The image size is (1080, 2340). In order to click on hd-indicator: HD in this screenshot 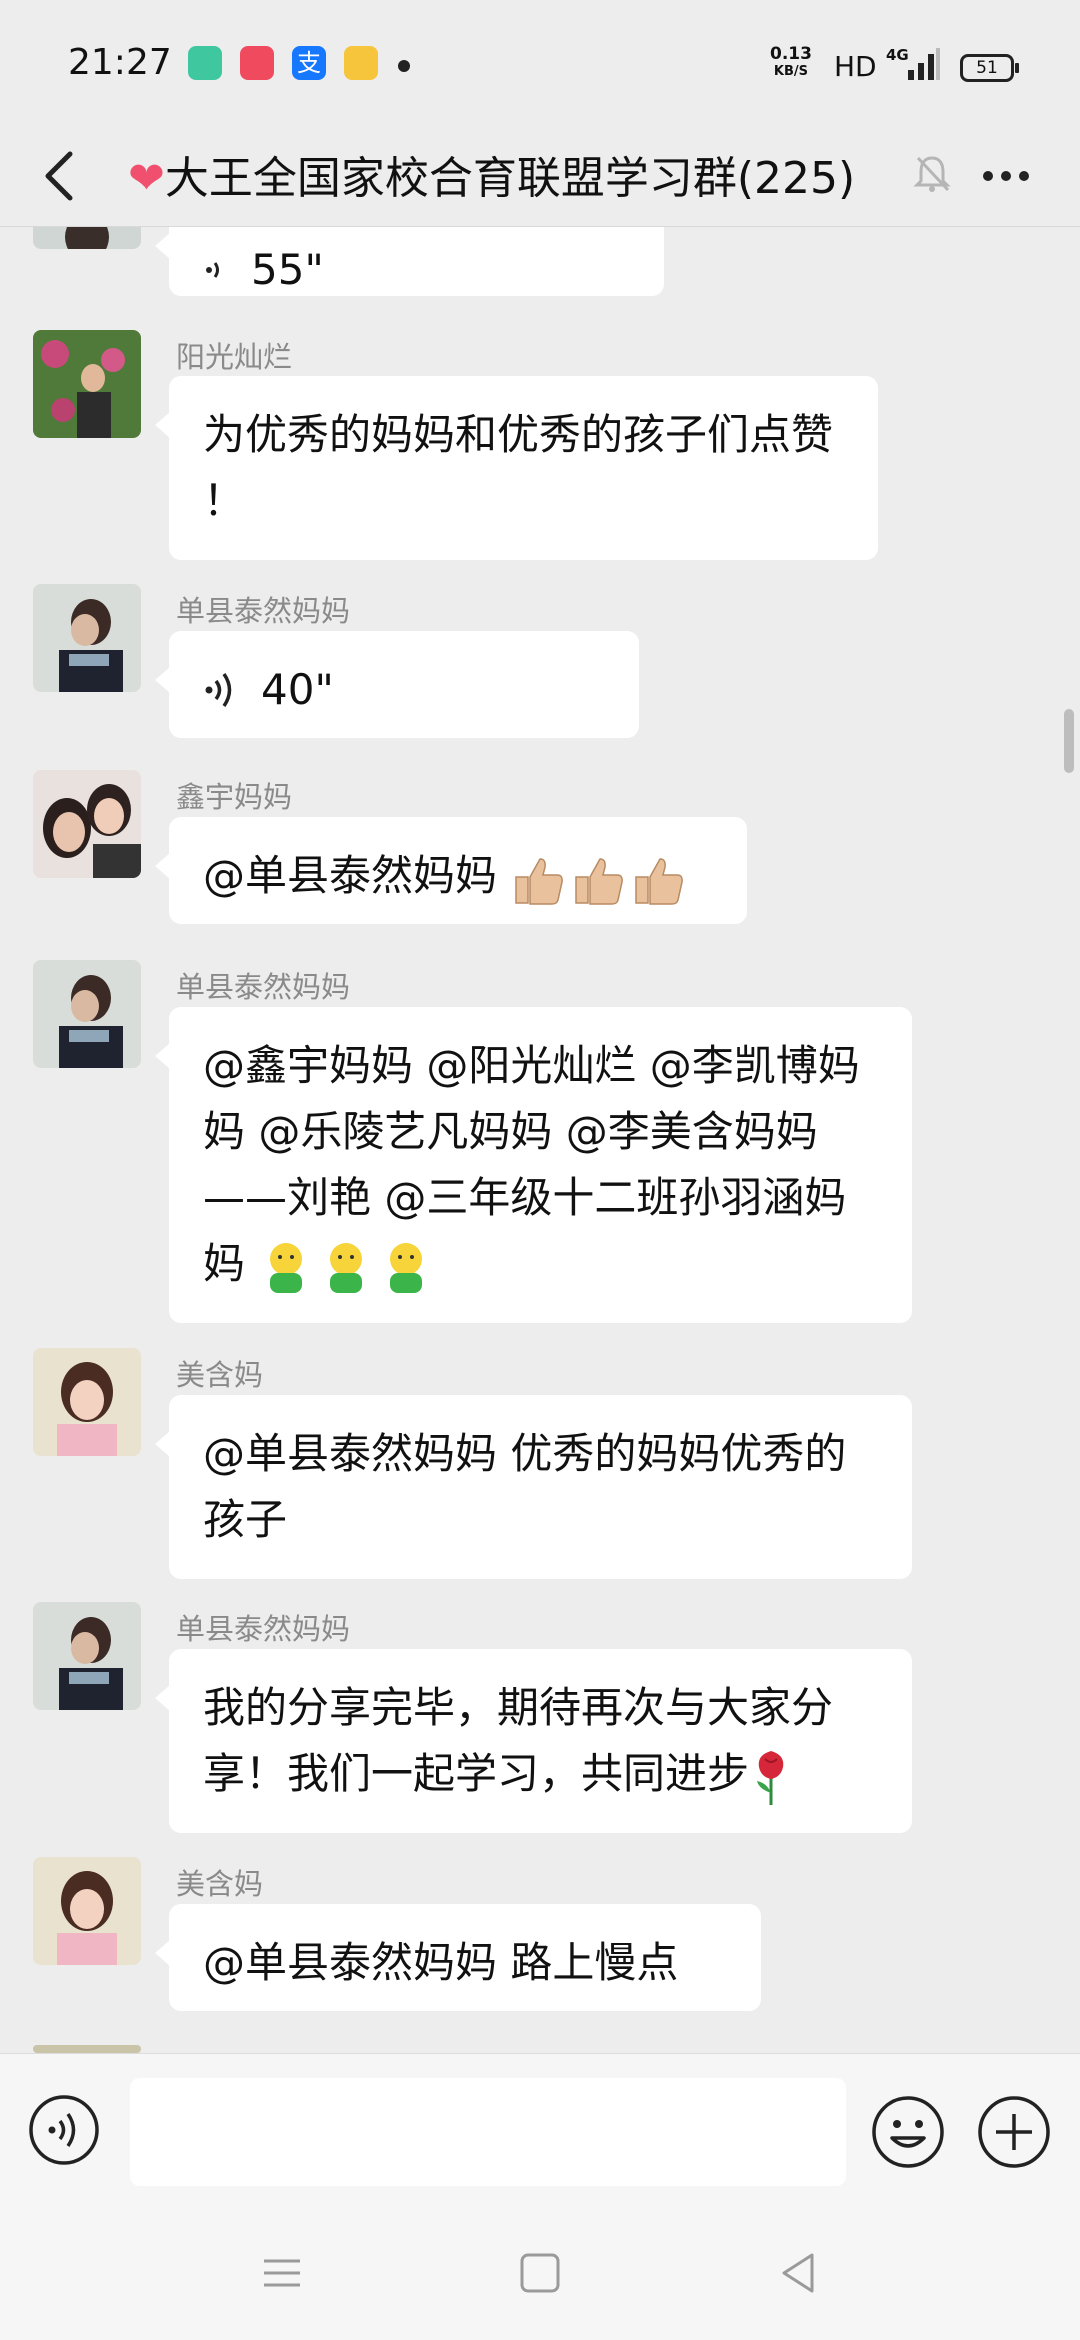, I will do `click(855, 66)`.